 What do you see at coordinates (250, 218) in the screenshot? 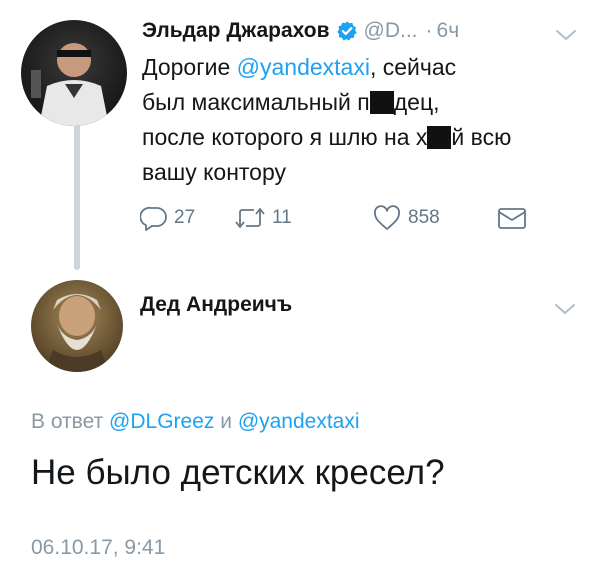
I see `retweet-icon` at bounding box center [250, 218].